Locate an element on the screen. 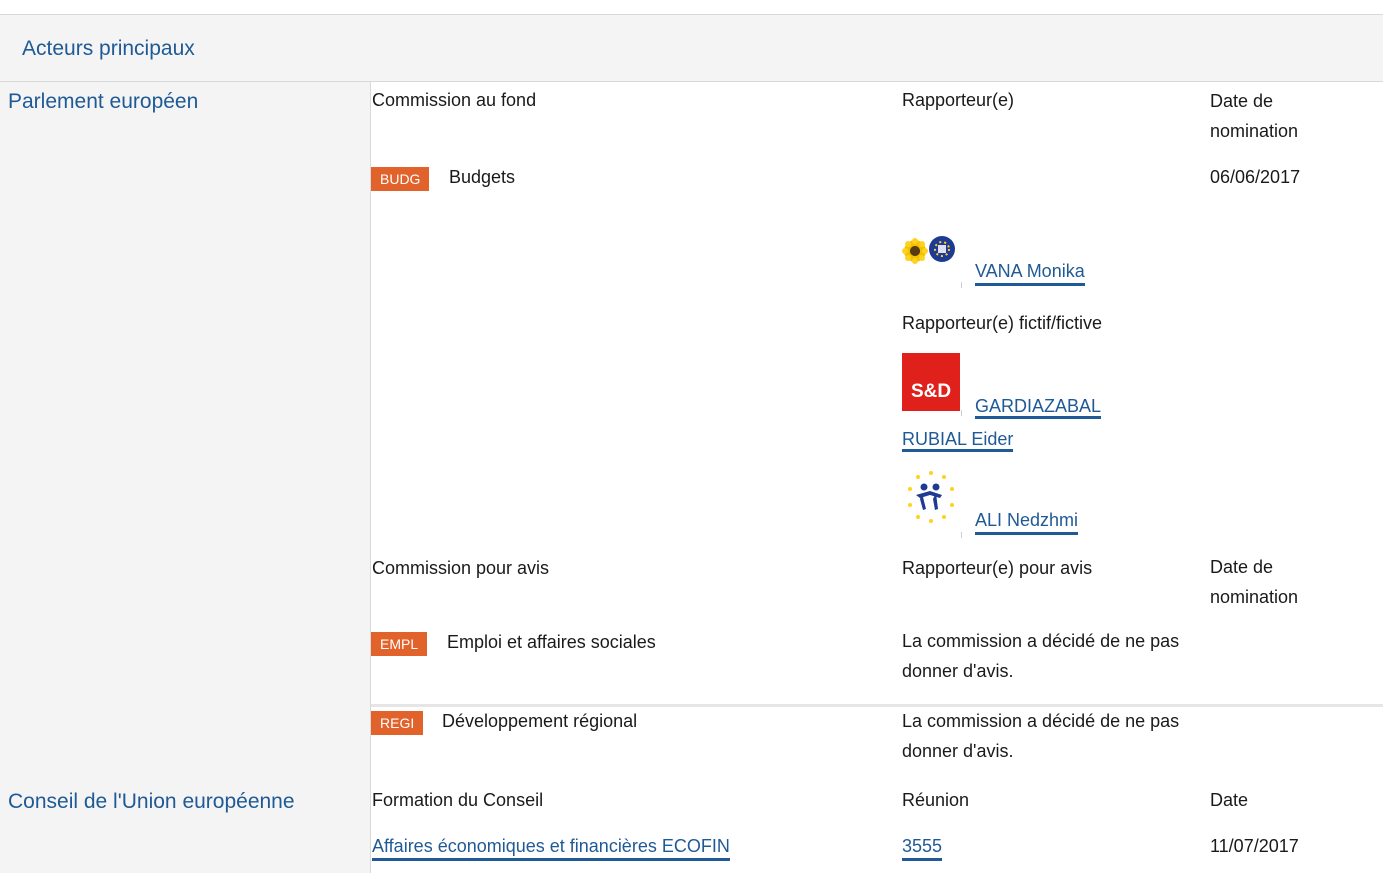 Image resolution: width=1383 pixels, height=873 pixels. rapporteur-name: VANA Monika is located at coordinates (1030, 273).